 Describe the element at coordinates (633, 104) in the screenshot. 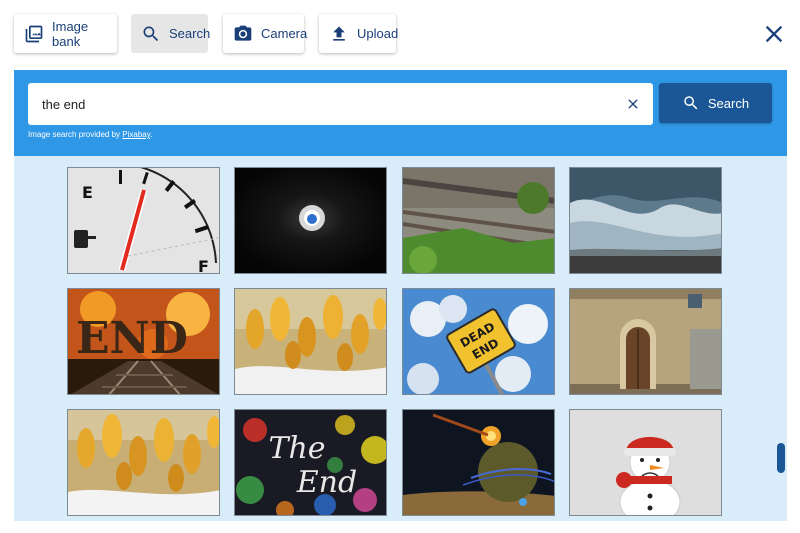

I see `clear-icon` at that location.